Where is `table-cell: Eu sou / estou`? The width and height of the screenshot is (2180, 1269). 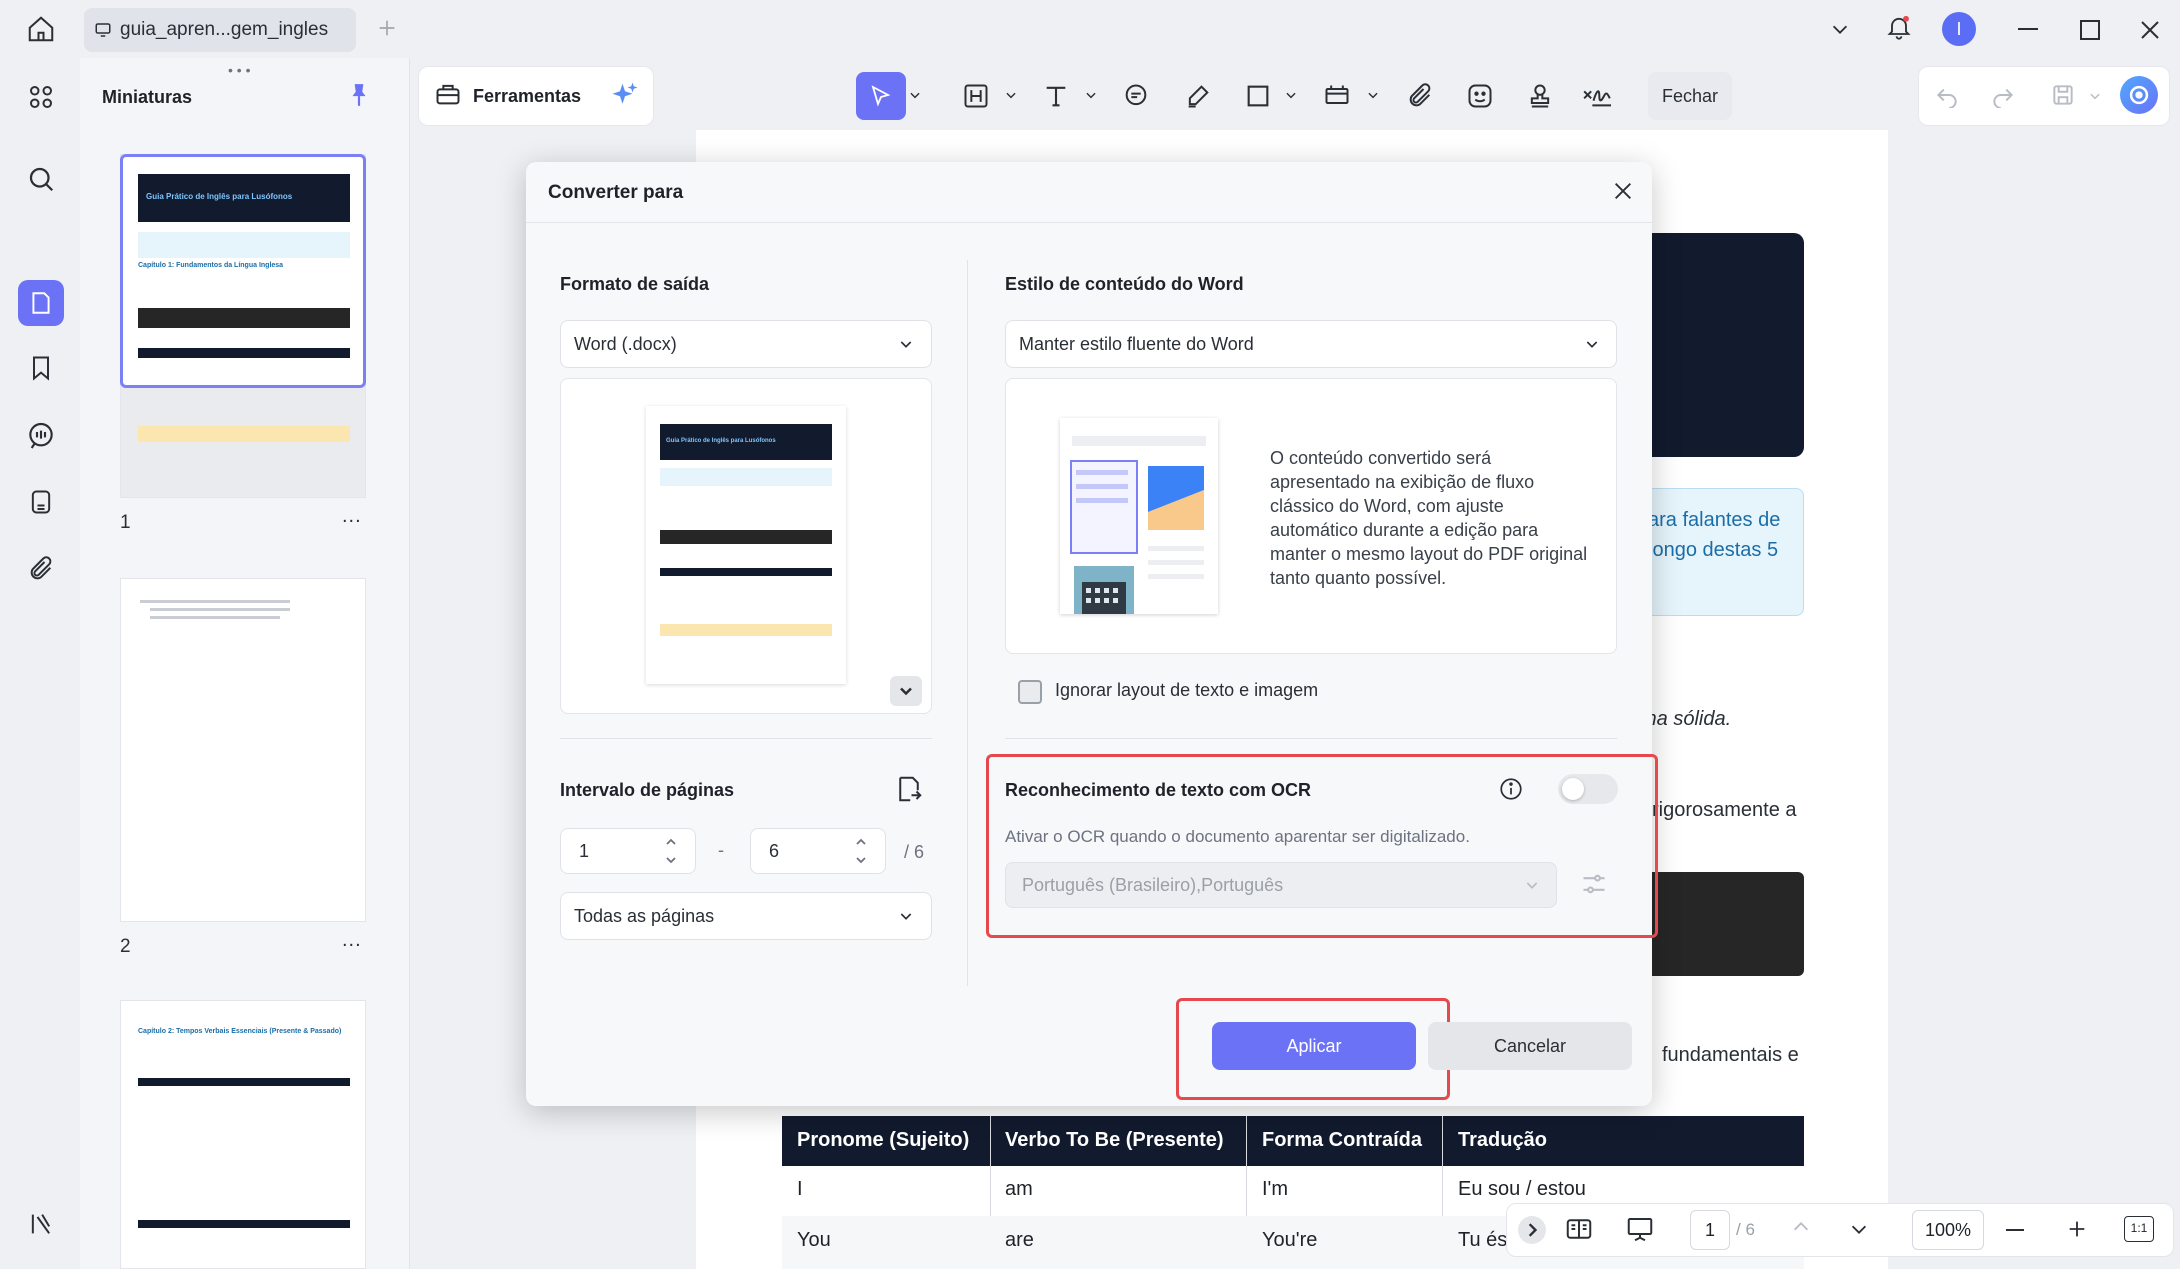
table-cell: Eu sou / estou is located at coordinates (1522, 1189).